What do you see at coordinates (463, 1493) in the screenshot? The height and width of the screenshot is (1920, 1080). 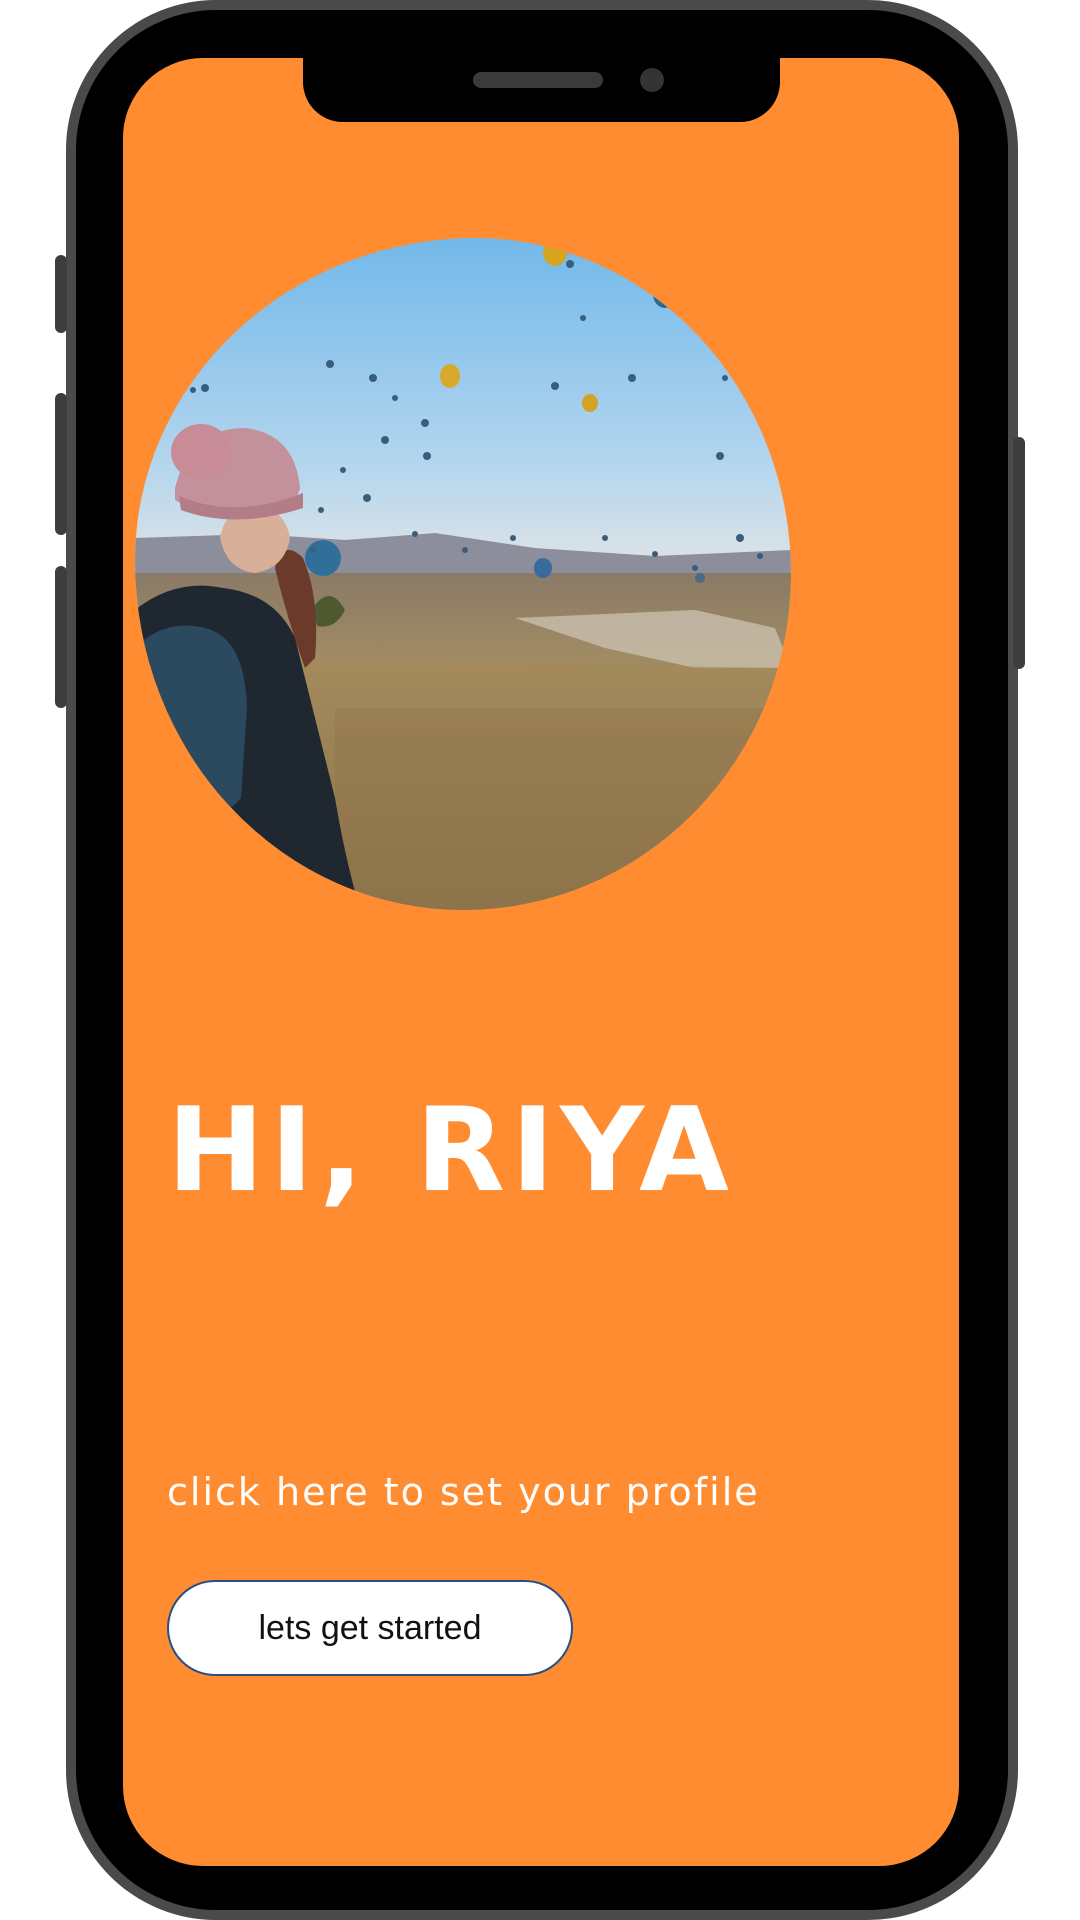 I see `set-profile-link: click here to set your profile` at bounding box center [463, 1493].